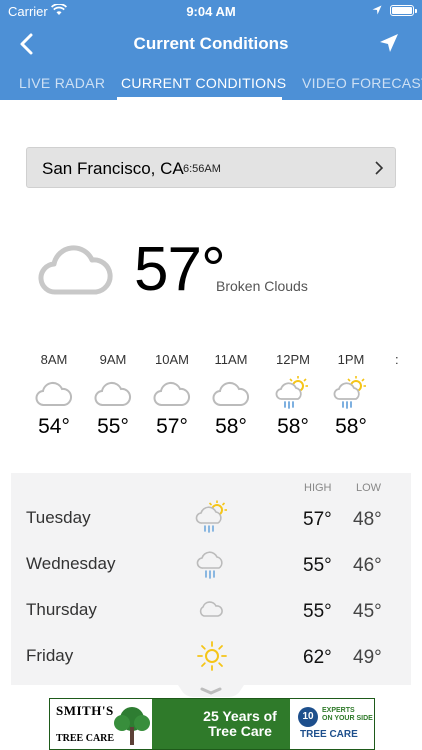 The image size is (422, 750). Describe the element at coordinates (397, 359) in the screenshot. I see `hourly-more-indicator: :` at that location.